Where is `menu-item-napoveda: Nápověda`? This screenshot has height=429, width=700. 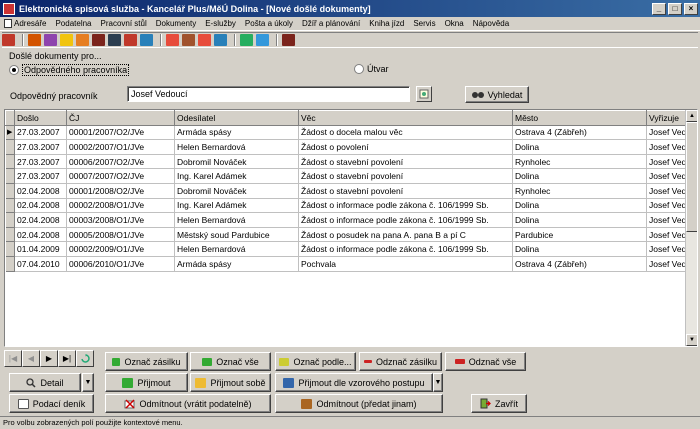 menu-item-napoveda: Nápověda is located at coordinates (491, 23).